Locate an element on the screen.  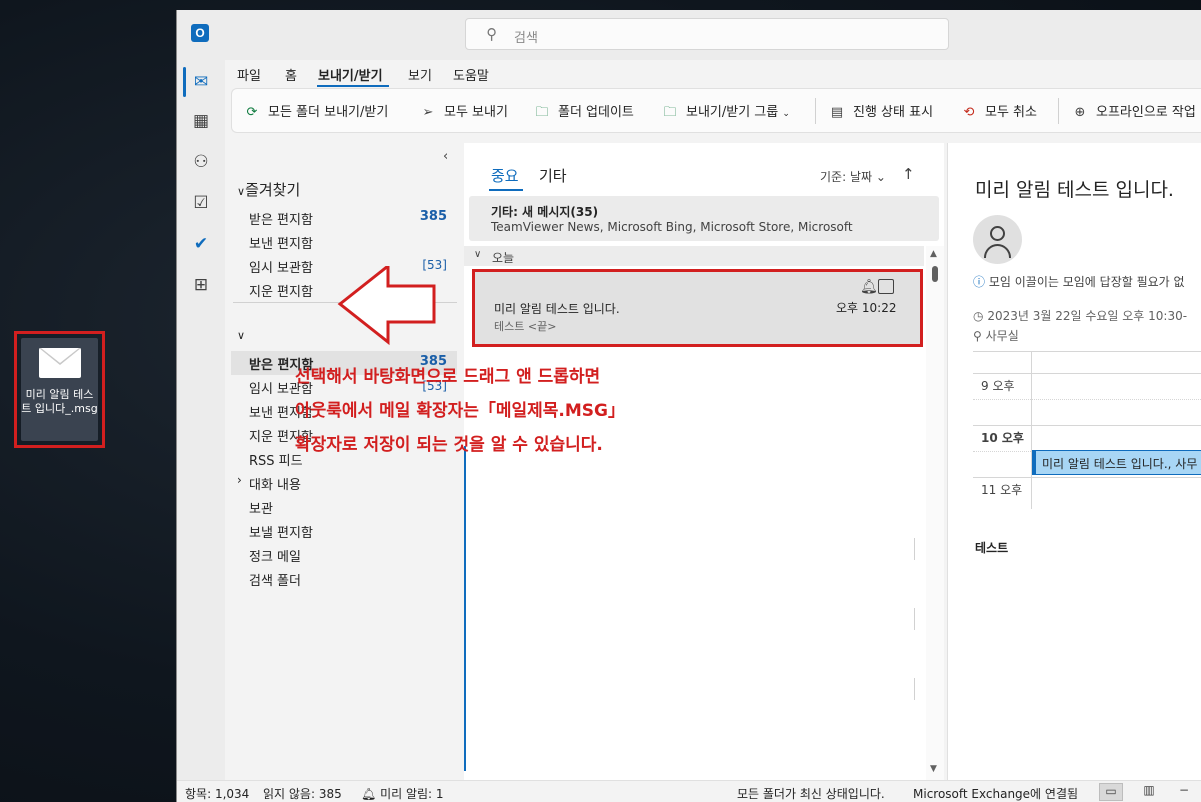
tab-other: 기타 is located at coordinates (553, 175).